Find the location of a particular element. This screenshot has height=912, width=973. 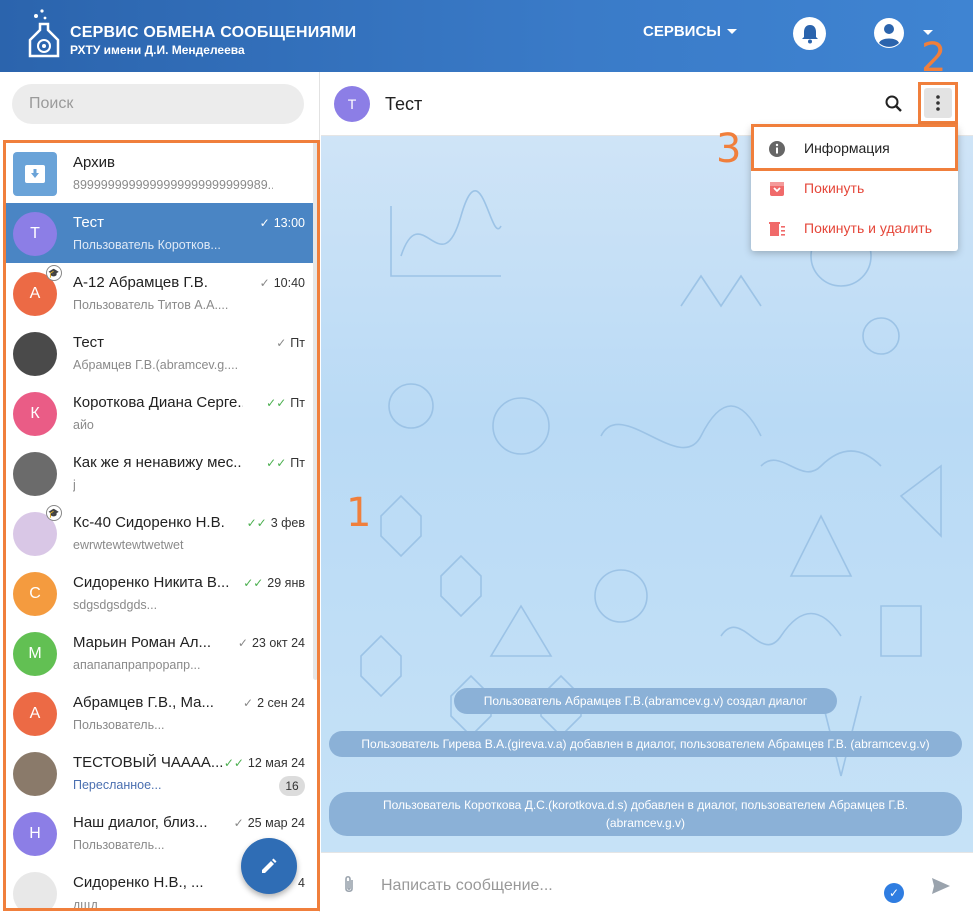

services-menu: СЕРВИСЫ is located at coordinates (690, 31).